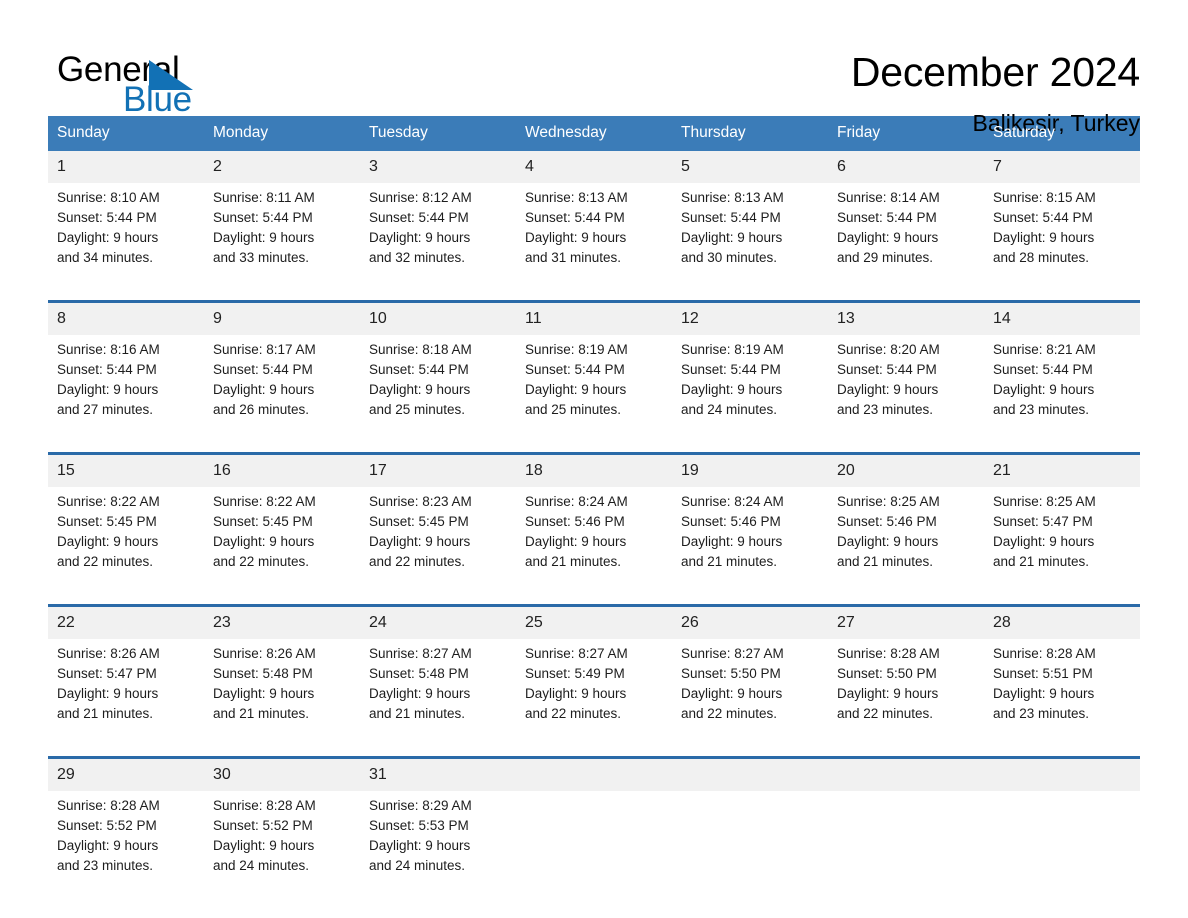  What do you see at coordinates (594, 167) in the screenshot?
I see `day-number: 4` at bounding box center [594, 167].